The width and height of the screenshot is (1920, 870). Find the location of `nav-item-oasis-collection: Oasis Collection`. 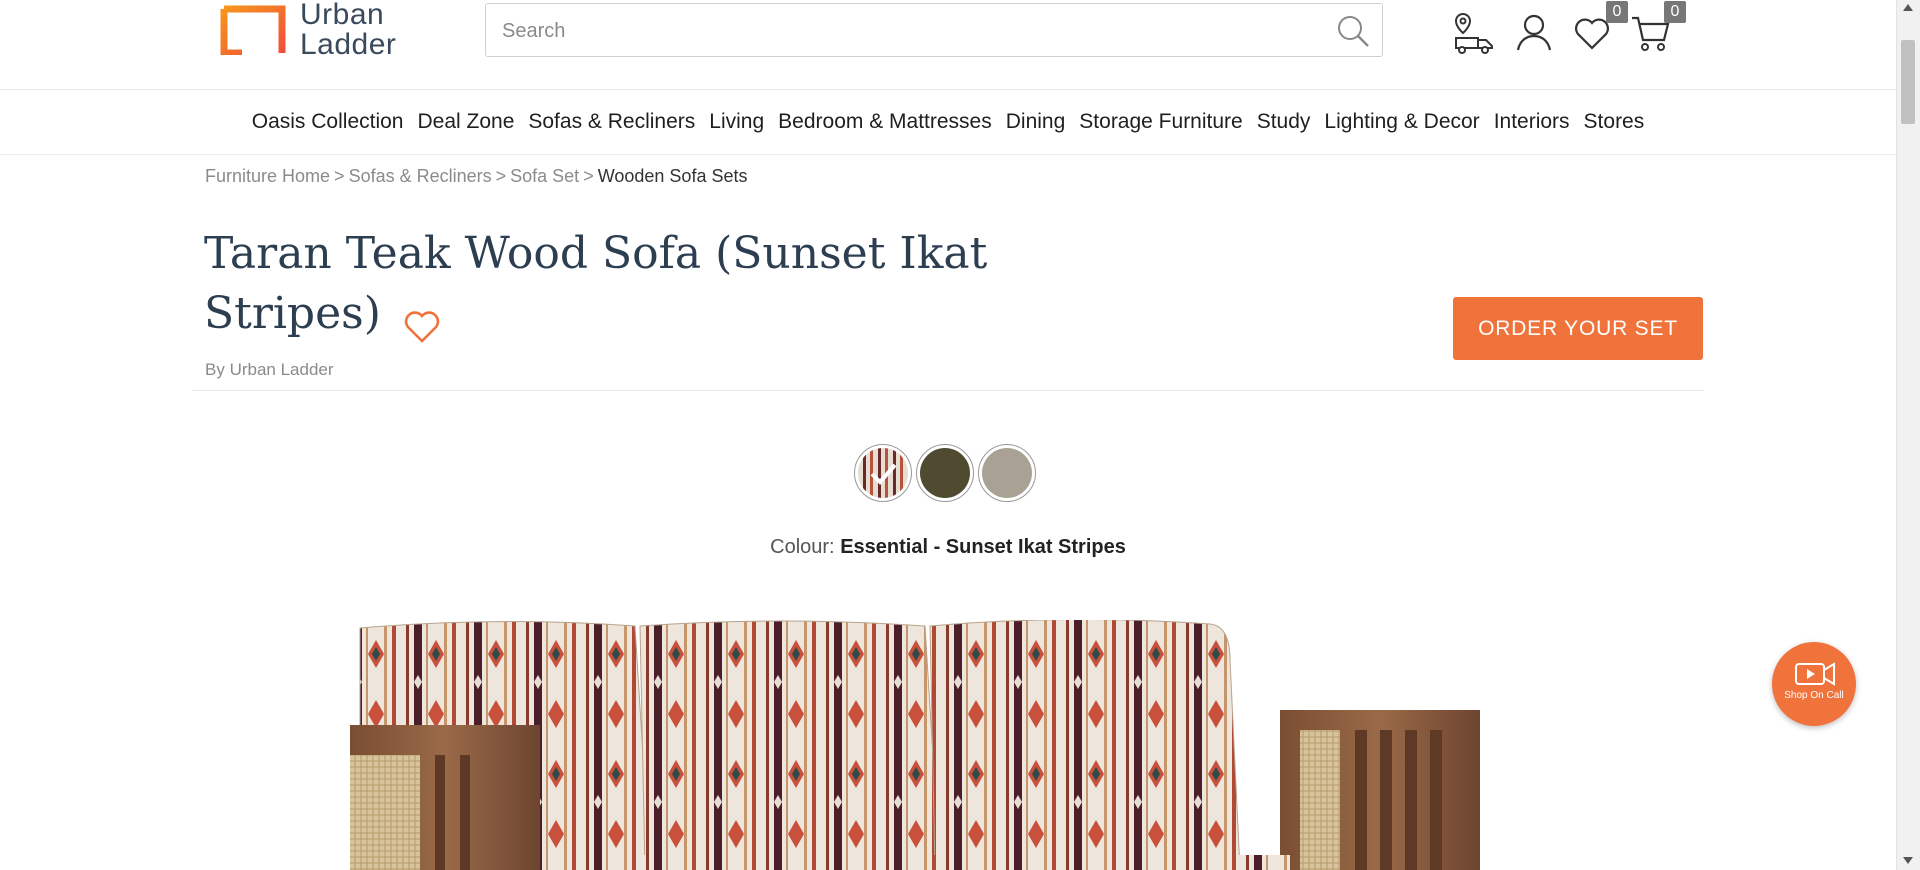

nav-item-oasis-collection: Oasis Collection is located at coordinates (328, 122).